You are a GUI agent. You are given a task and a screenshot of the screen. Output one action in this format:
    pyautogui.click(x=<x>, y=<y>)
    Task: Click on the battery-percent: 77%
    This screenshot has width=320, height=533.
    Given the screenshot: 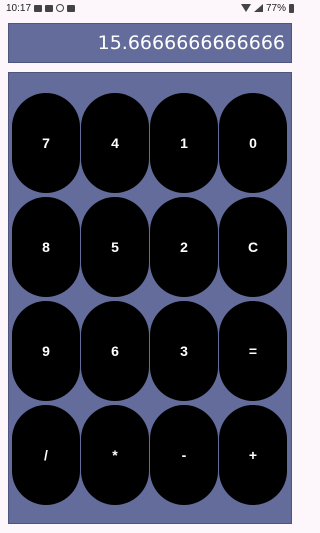 What is the action you would take?
    pyautogui.click(x=275, y=8)
    